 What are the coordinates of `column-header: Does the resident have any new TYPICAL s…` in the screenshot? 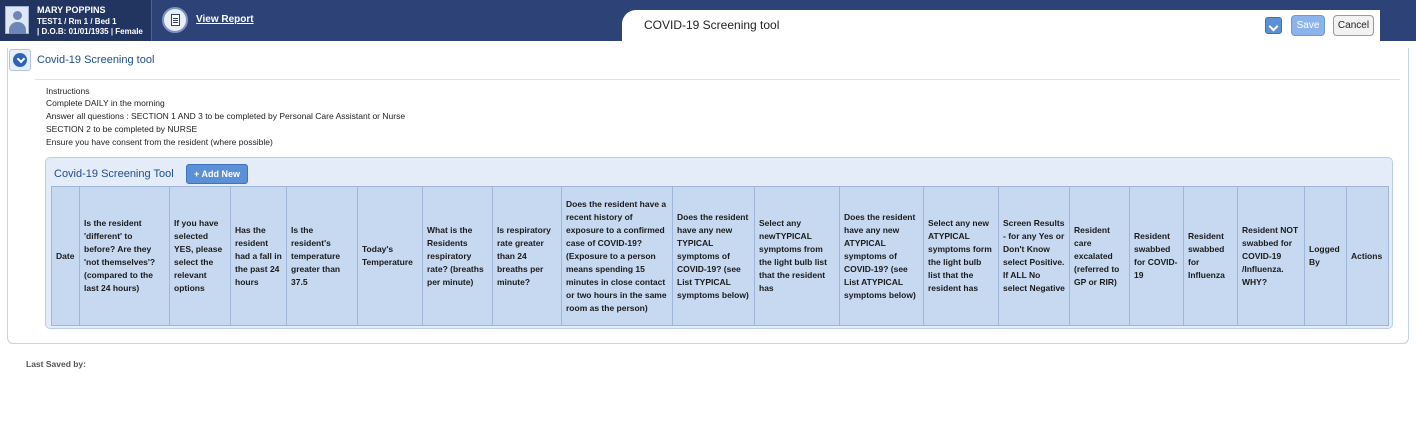 It's located at (713, 256).